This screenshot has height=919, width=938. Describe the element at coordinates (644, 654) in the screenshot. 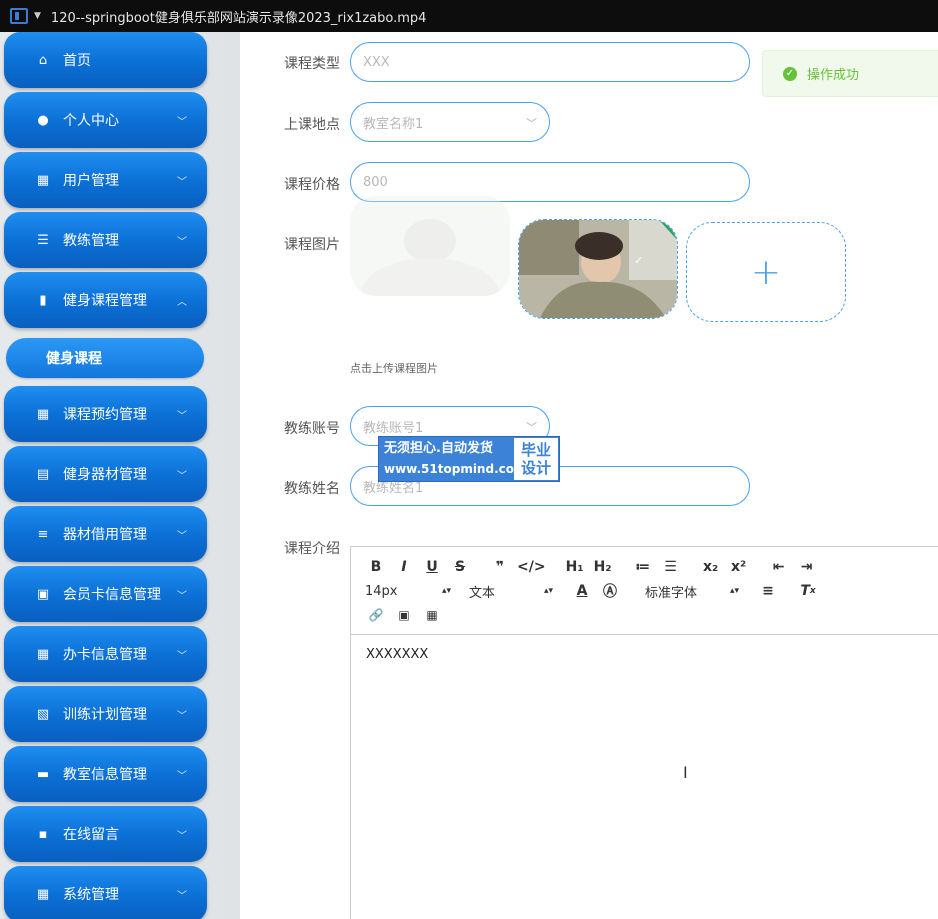

I see `editor-content: XXXXXXX` at that location.